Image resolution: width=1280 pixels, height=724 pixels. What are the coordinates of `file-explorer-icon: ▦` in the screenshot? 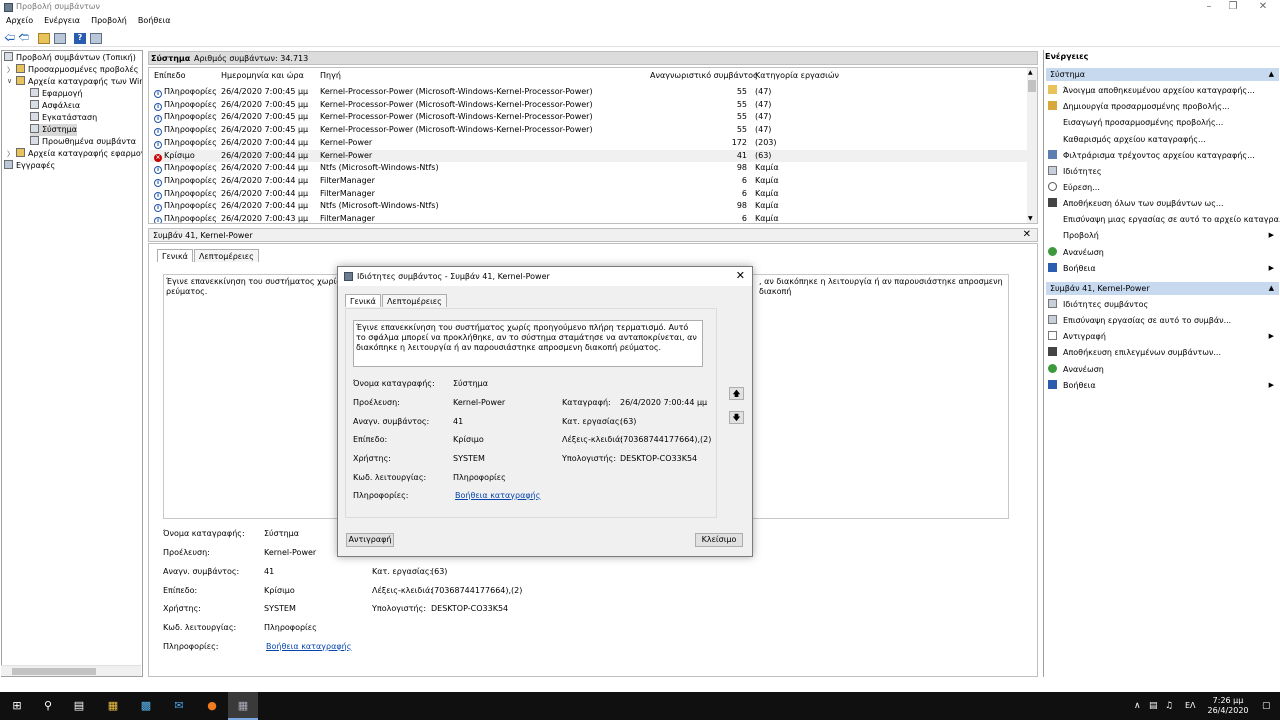 It's located at (113, 706).